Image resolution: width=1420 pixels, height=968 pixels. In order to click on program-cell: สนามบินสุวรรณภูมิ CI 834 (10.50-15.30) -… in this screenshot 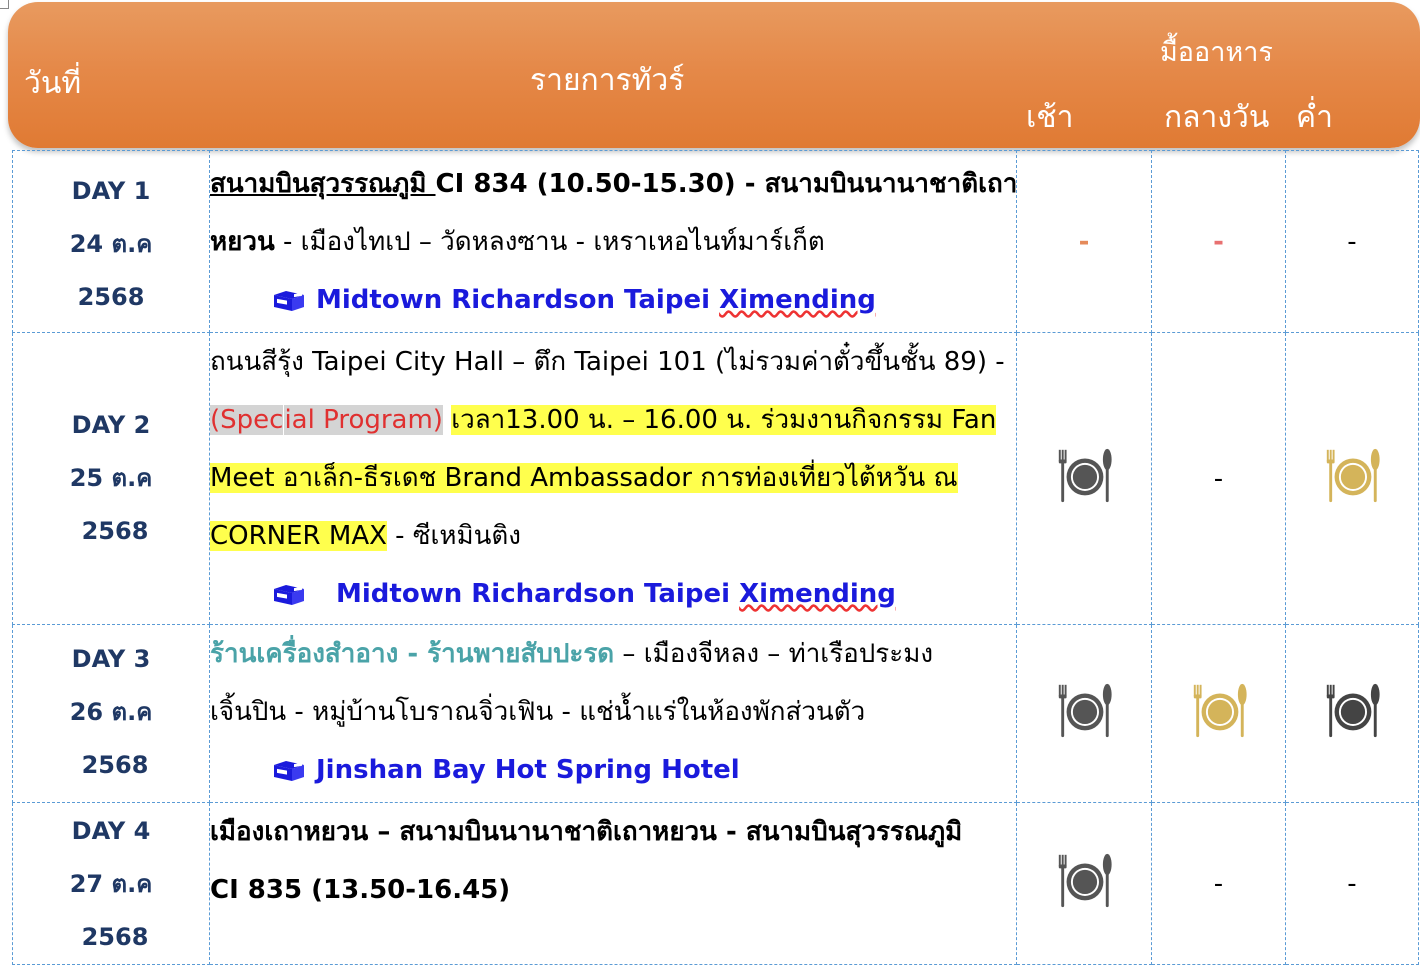, I will do `click(613, 241)`.